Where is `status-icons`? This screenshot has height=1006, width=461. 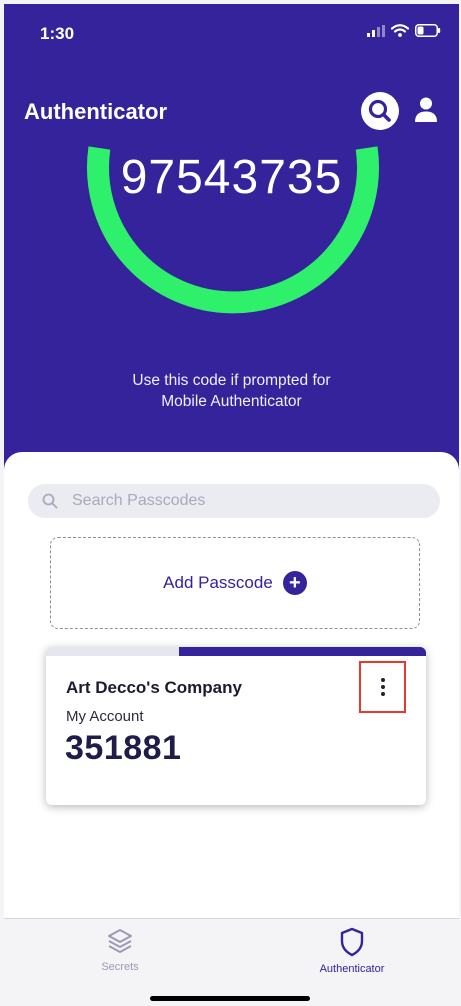 status-icons is located at coordinates (404, 30).